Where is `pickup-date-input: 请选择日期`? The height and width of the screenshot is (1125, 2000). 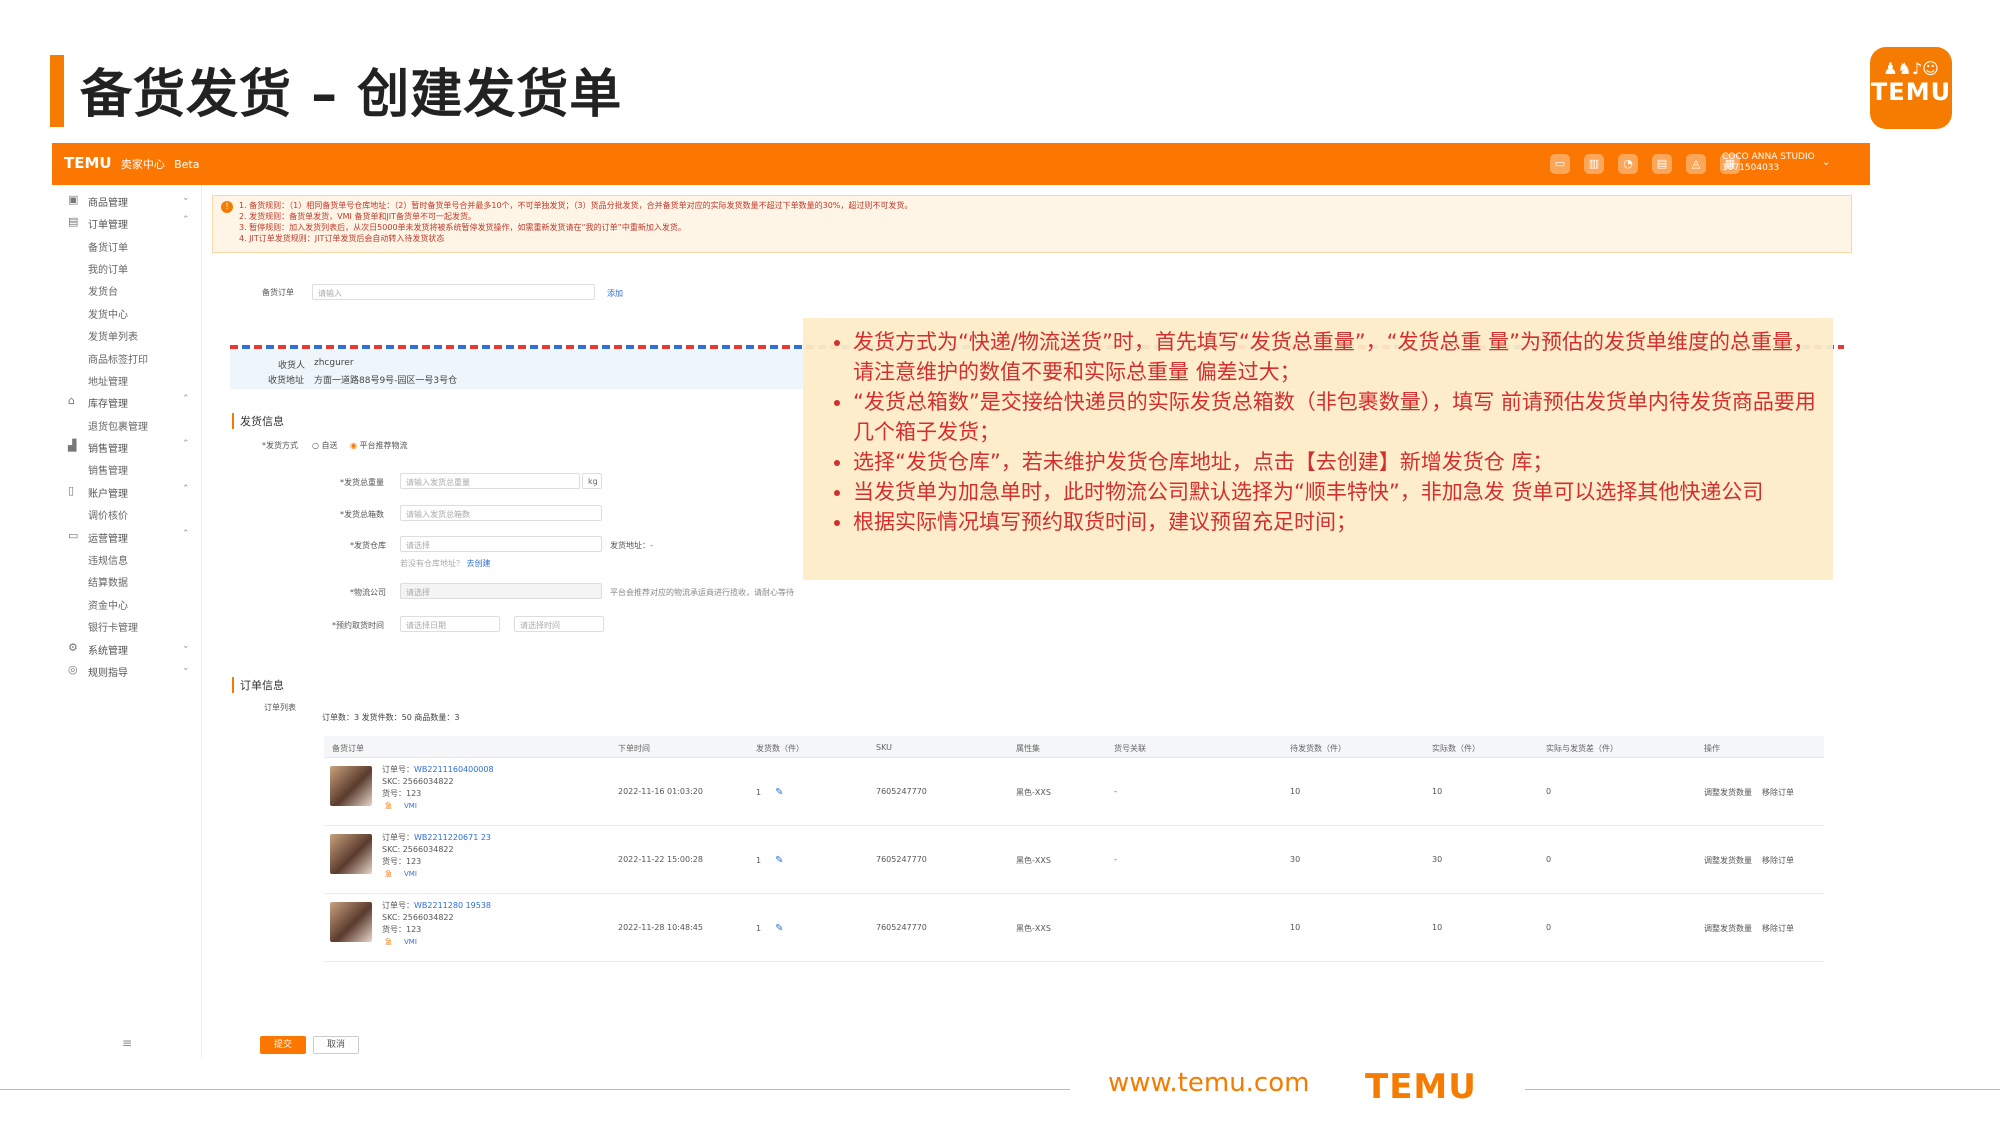
pickup-date-input: 请选择日期 is located at coordinates (450, 624).